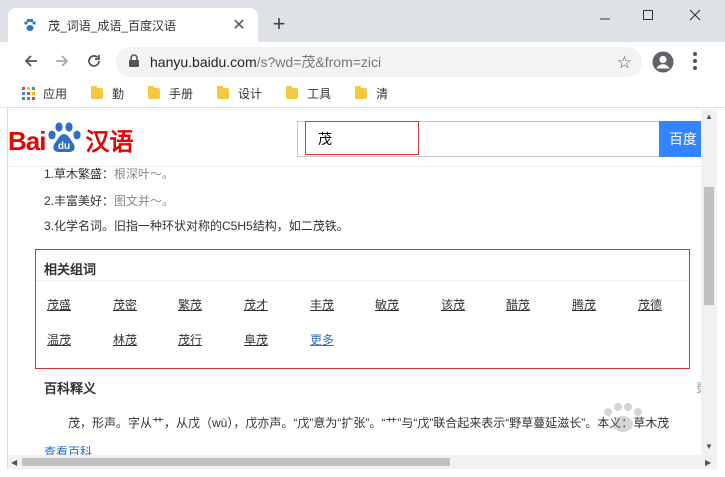 The height and width of the screenshot is (477, 725). I want to click on definition-text: 2.丰富美好：, so click(79, 201).